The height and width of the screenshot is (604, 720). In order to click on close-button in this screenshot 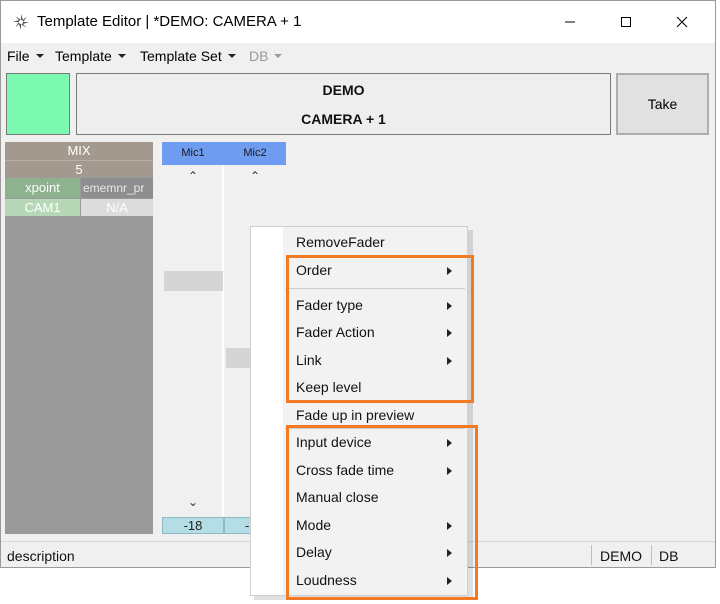, I will do `click(682, 22)`.